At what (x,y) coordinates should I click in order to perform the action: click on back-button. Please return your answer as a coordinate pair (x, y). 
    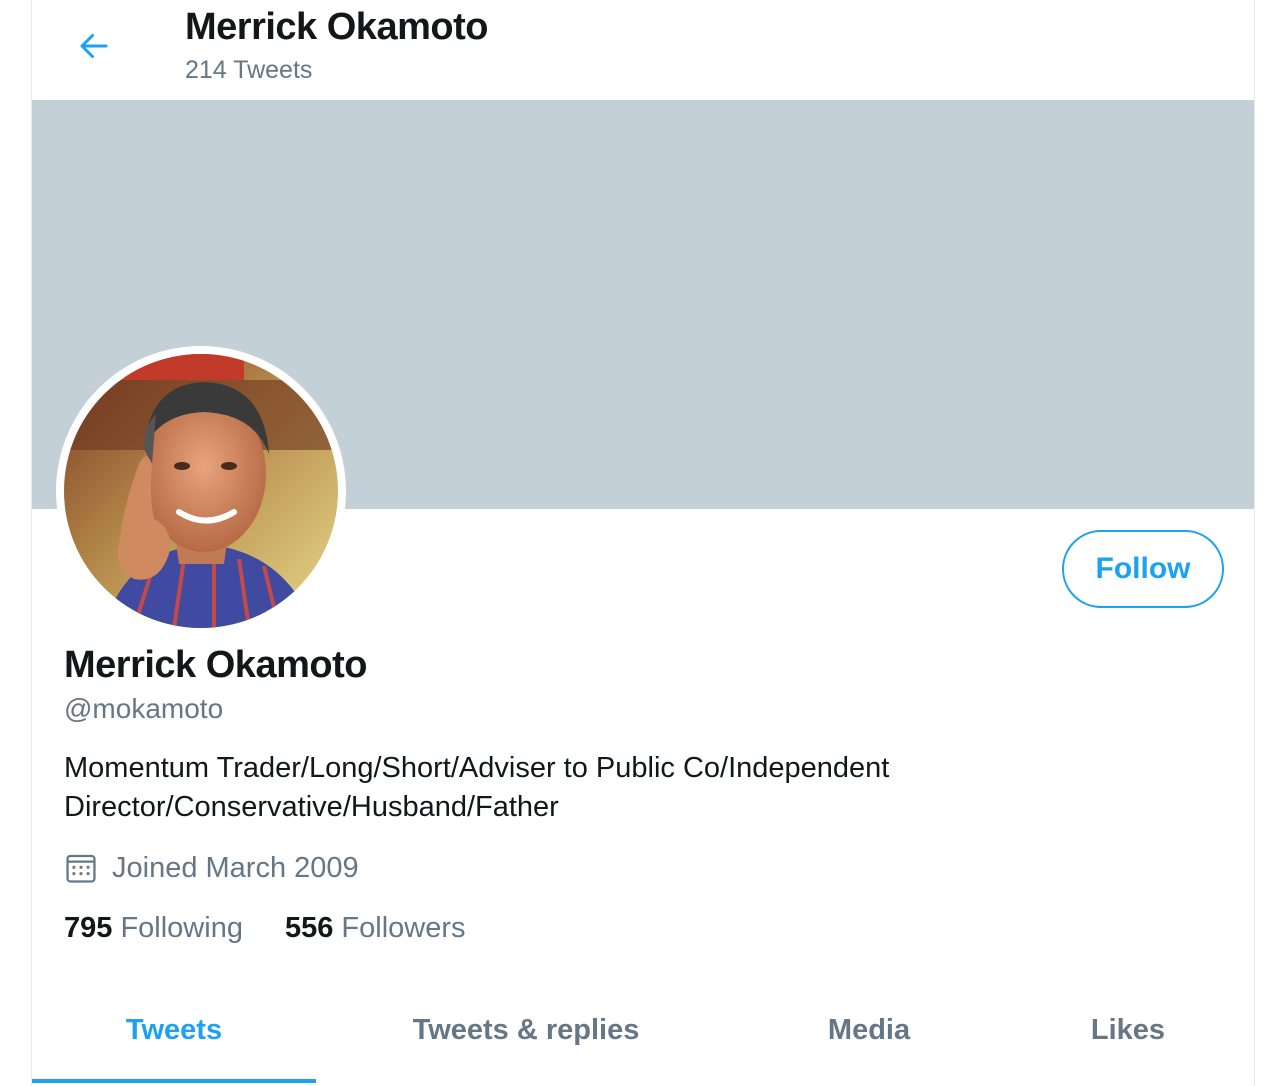
    Looking at the image, I should click on (94, 46).